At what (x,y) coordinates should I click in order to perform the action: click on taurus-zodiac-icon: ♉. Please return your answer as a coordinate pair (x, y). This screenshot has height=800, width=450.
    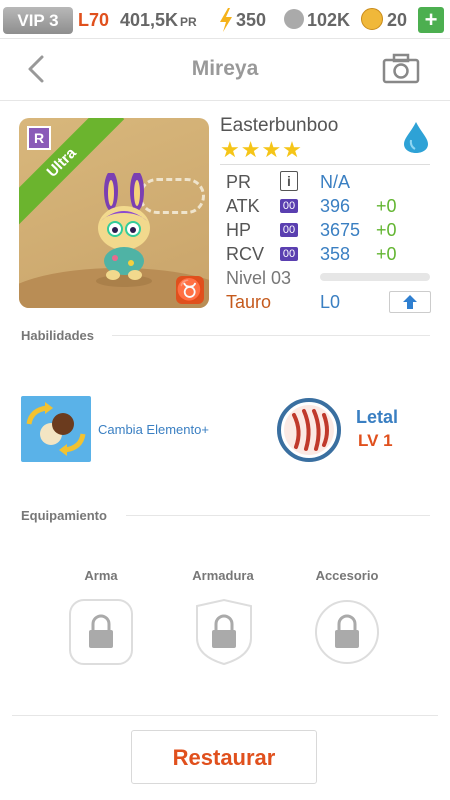
    Looking at the image, I should click on (190, 290).